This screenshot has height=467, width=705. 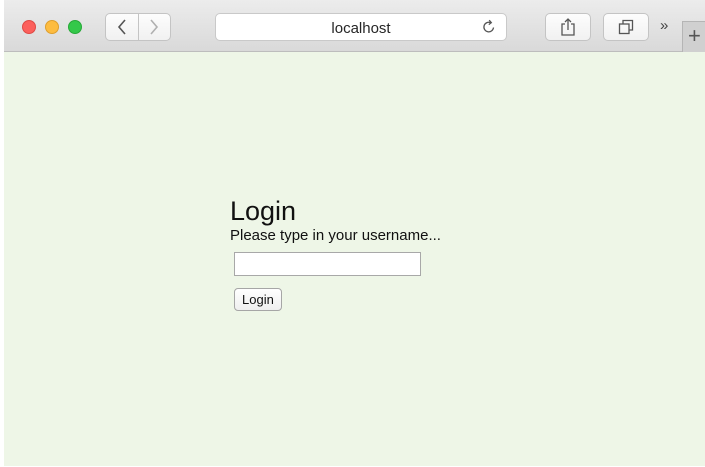 I want to click on new-tab-button: +, so click(x=693, y=36).